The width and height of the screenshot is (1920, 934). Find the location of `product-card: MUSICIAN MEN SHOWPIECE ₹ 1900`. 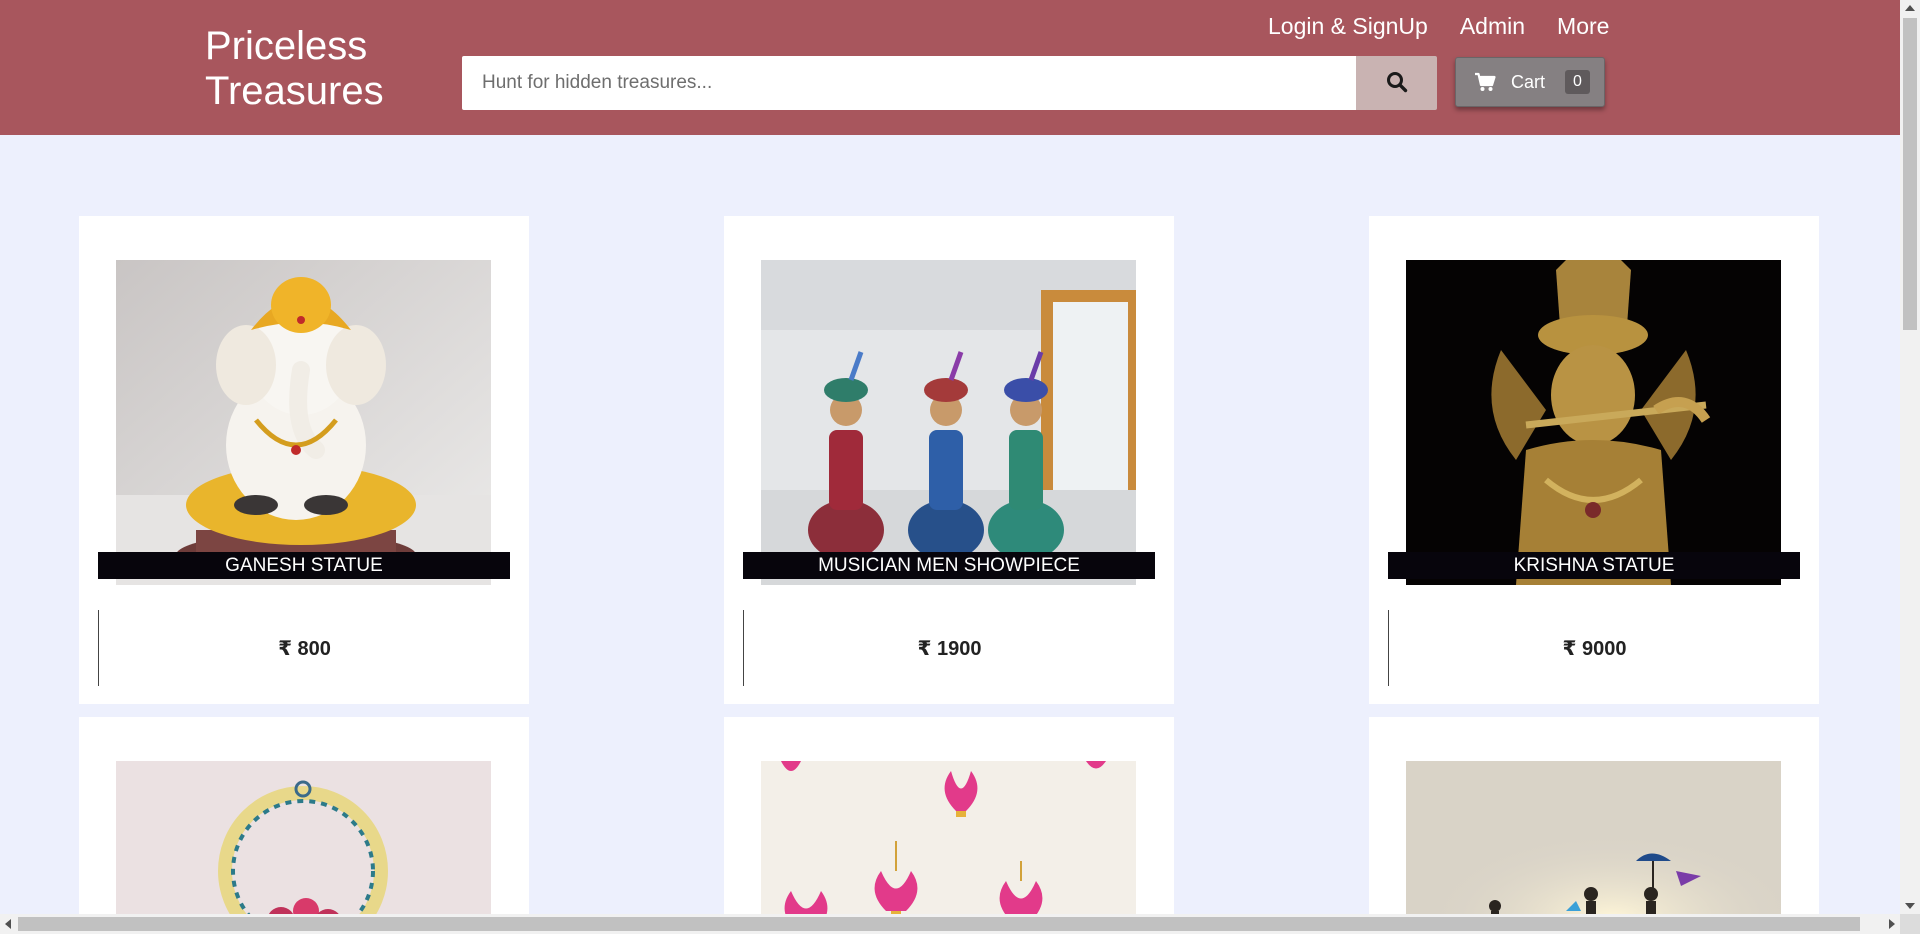

product-card: MUSICIAN MEN SHOWPIECE ₹ 1900 is located at coordinates (949, 460).